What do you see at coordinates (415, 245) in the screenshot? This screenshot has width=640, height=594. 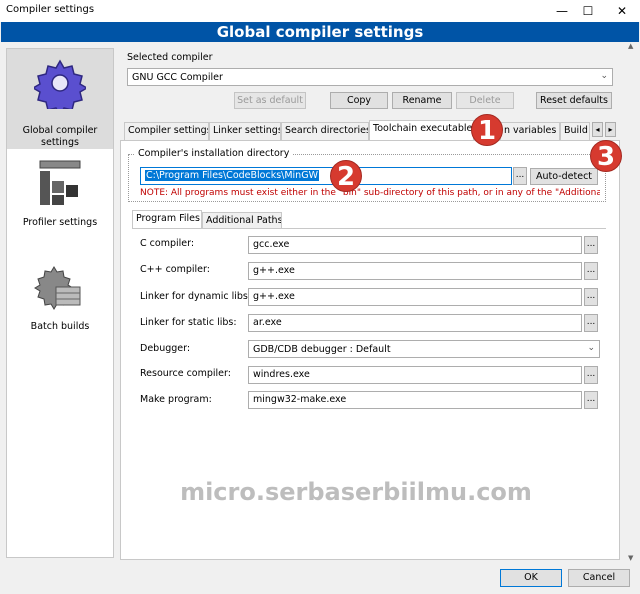 I see `c-compiler-input: gcc.exe` at bounding box center [415, 245].